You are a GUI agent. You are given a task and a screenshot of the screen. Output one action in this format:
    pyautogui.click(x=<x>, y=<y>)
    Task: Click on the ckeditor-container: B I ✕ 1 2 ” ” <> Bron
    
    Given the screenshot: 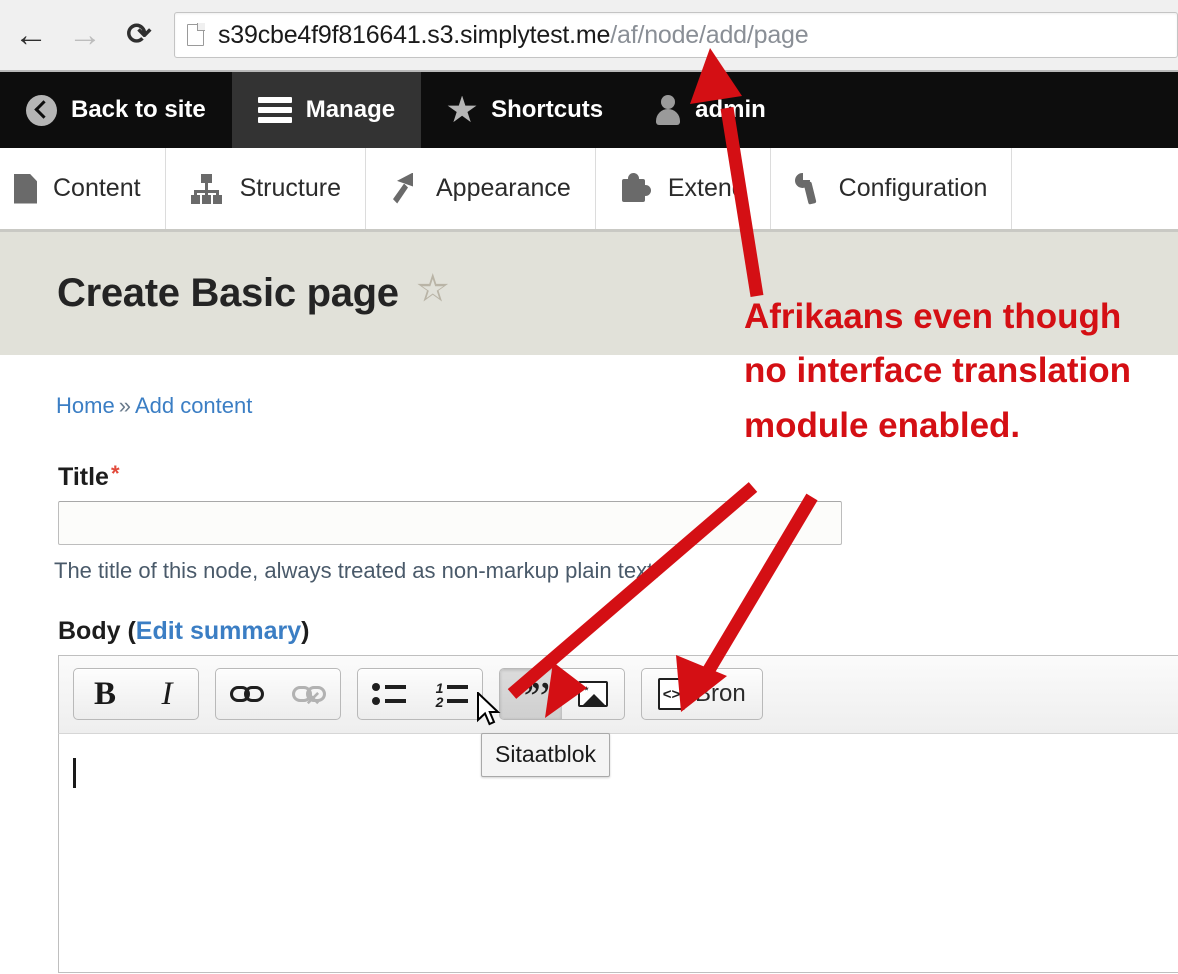 What is the action you would take?
    pyautogui.click(x=618, y=695)
    